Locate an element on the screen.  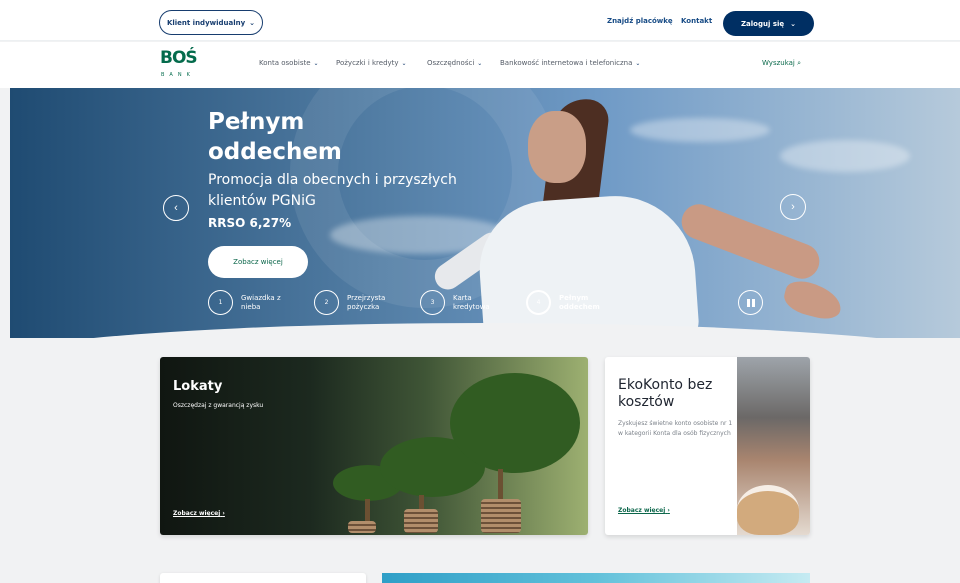
slide-number: 1 is located at coordinates (220, 302).